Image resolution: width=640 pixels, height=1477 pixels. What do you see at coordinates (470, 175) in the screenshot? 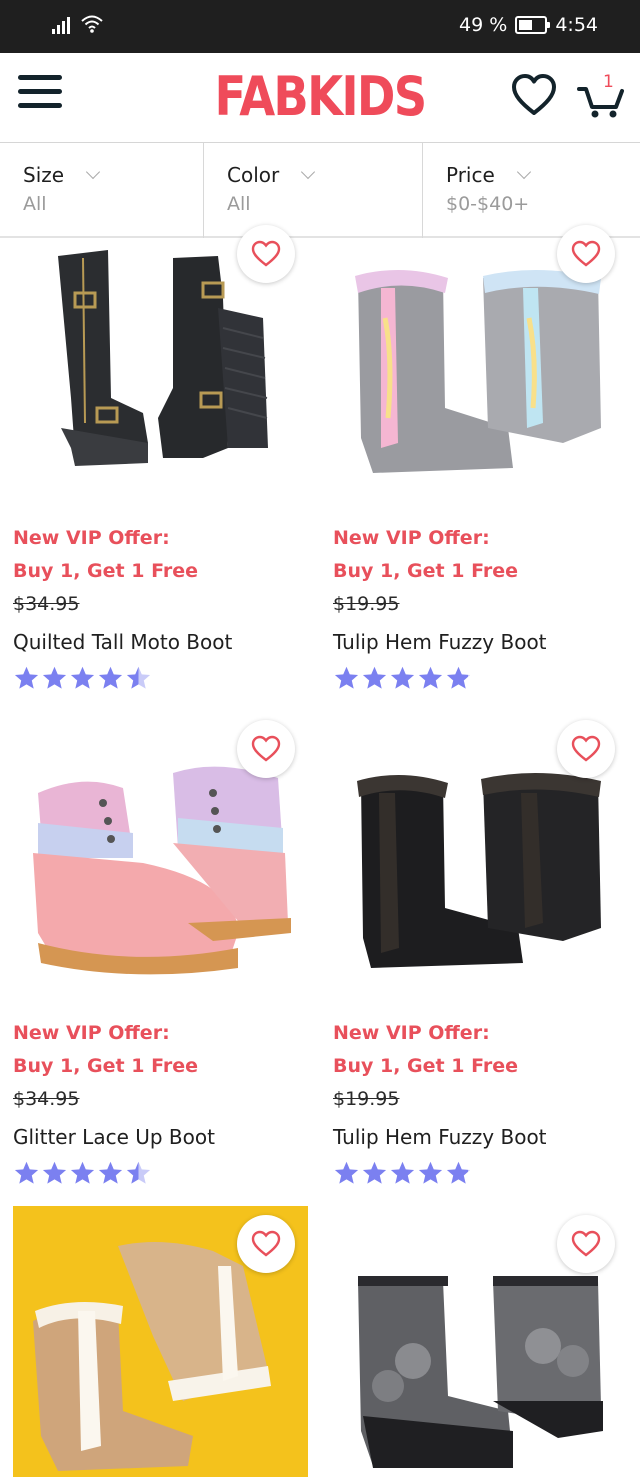
I see `filter-label: Price` at bounding box center [470, 175].